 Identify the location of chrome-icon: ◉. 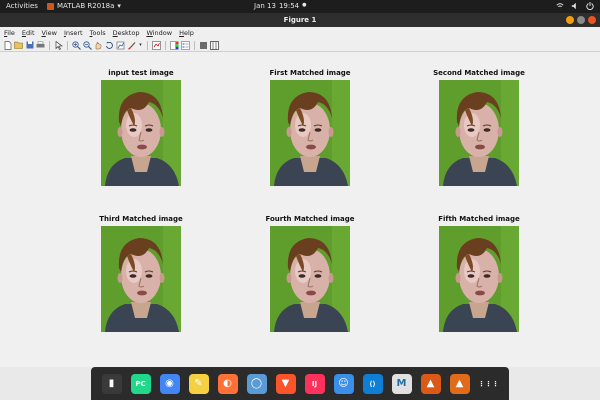
(169, 383).